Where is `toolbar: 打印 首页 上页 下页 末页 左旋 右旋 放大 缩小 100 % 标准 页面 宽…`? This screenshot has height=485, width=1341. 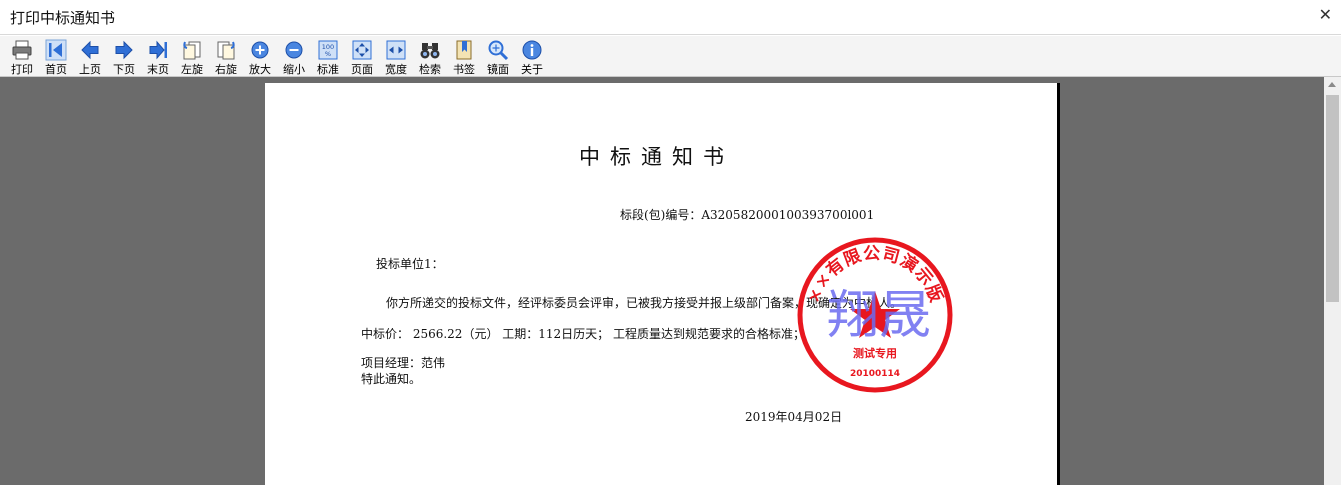 toolbar: 打印 首页 上页 下页 末页 左旋 右旋 放大 缩小 100 % 标准 页面 宽… is located at coordinates (670, 56).